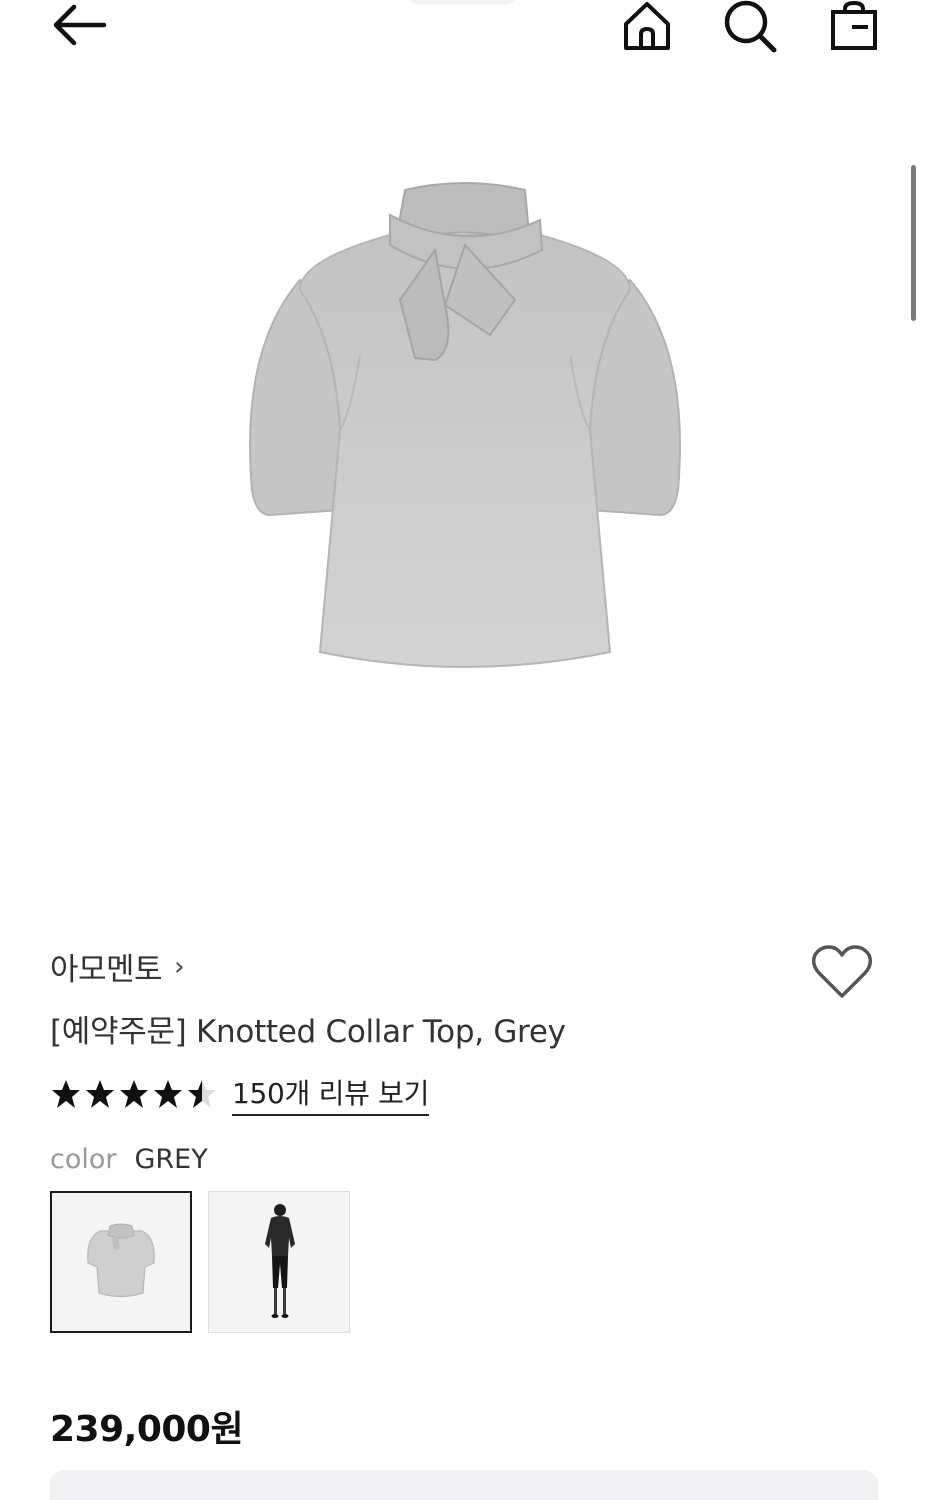 Image resolution: width=926 pixels, height=1500 pixels. I want to click on product-title: [예약주문] Knotted Collar Top, Grey, so click(308, 1032).